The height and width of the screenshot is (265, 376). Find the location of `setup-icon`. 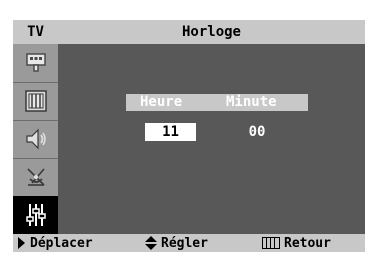

setup-icon is located at coordinates (35, 215).